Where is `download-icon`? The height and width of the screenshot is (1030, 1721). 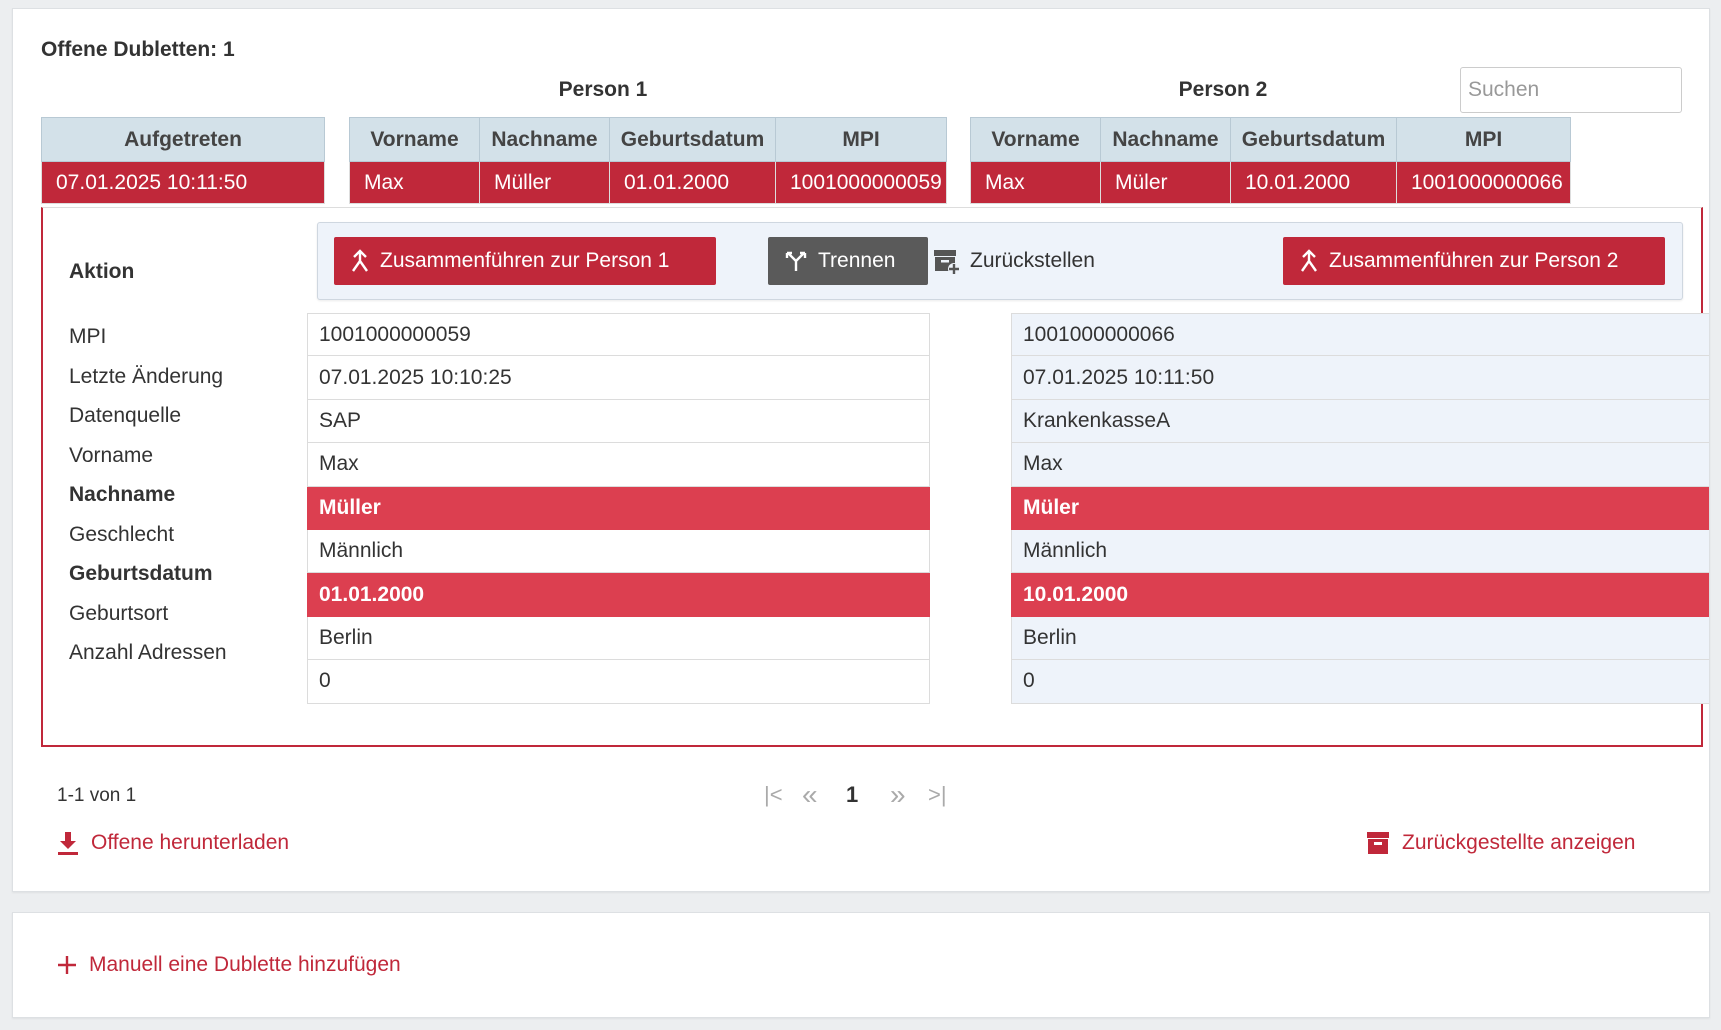
download-icon is located at coordinates (68, 843).